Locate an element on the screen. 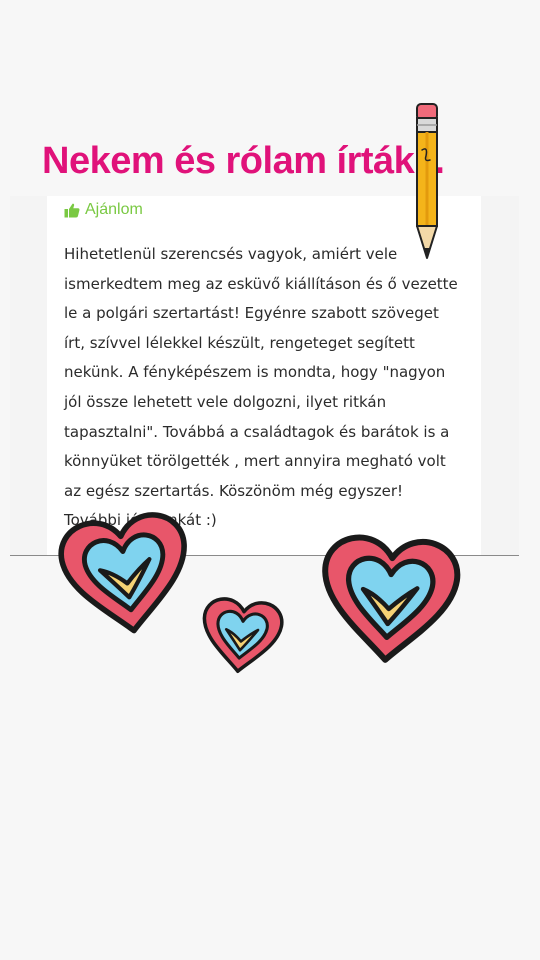 The width and height of the screenshot is (540, 960). recommend-link: Ajánlom is located at coordinates (103, 210).